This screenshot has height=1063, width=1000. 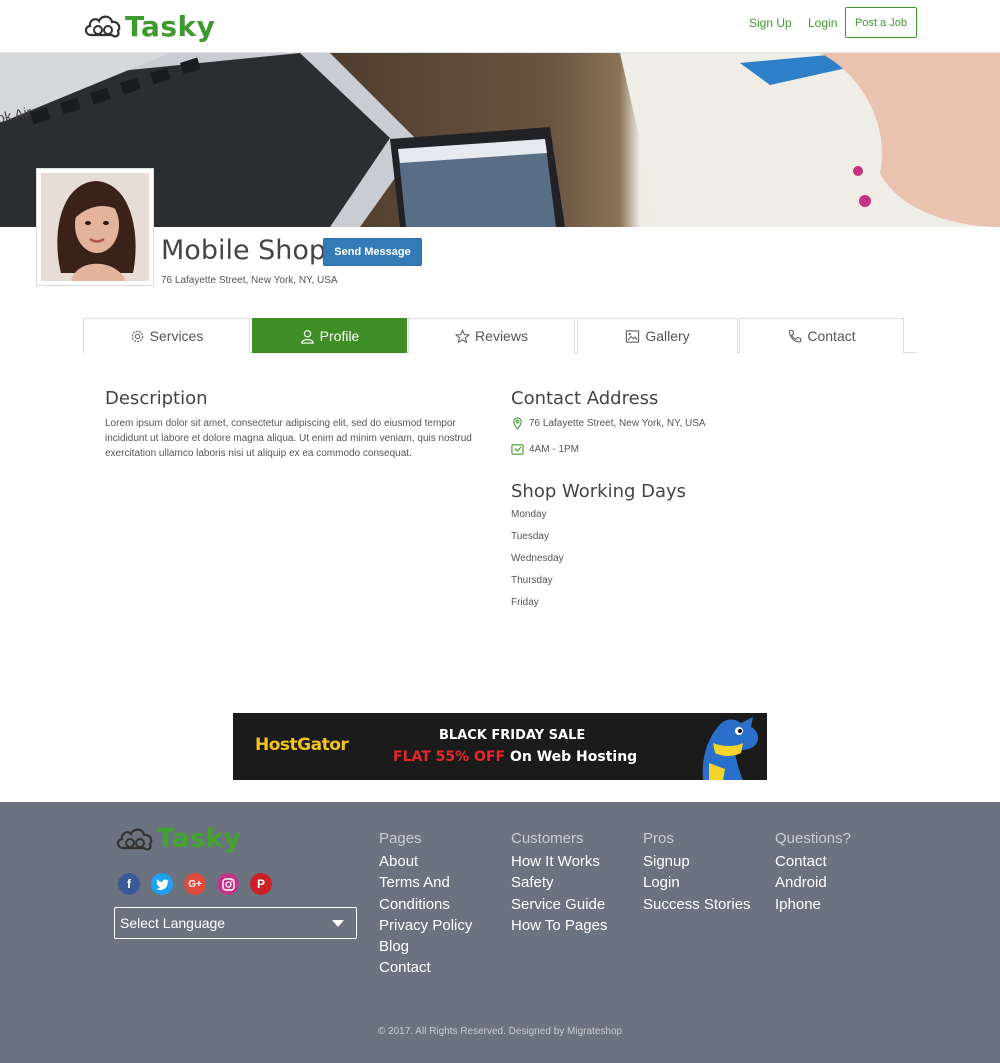 What do you see at coordinates (235, 923) in the screenshot?
I see `language-select: Select Language` at bounding box center [235, 923].